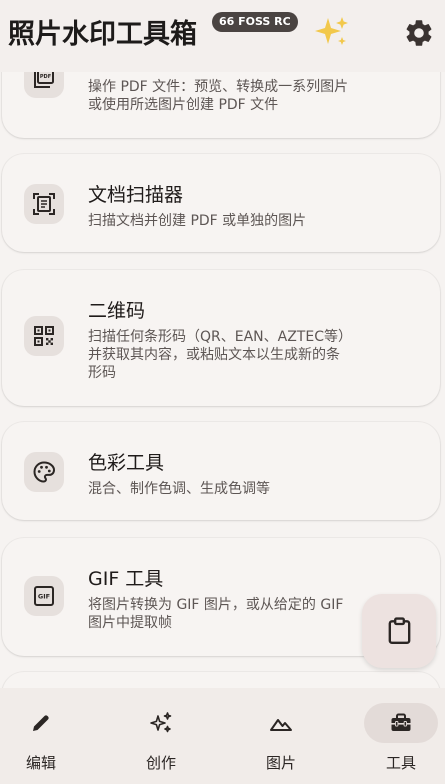 The height and width of the screenshot is (784, 445). Describe the element at coordinates (216, 614) in the screenshot. I see `tool-card-description: 将图片转换为 GIF 图片，或从给定的 GIF 图片中提取帧` at that location.